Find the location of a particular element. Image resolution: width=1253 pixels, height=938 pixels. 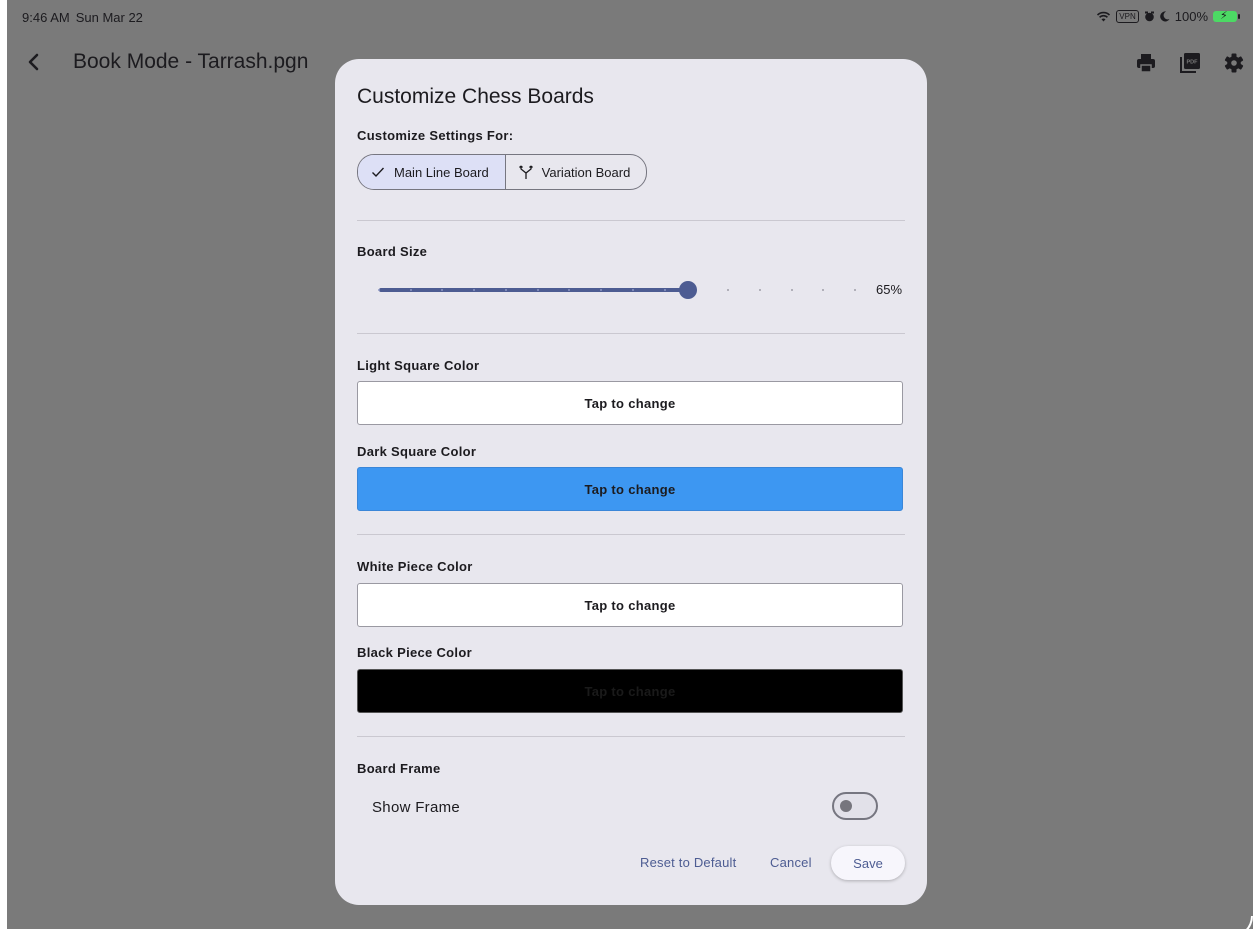

check-icon is located at coordinates (378, 172).